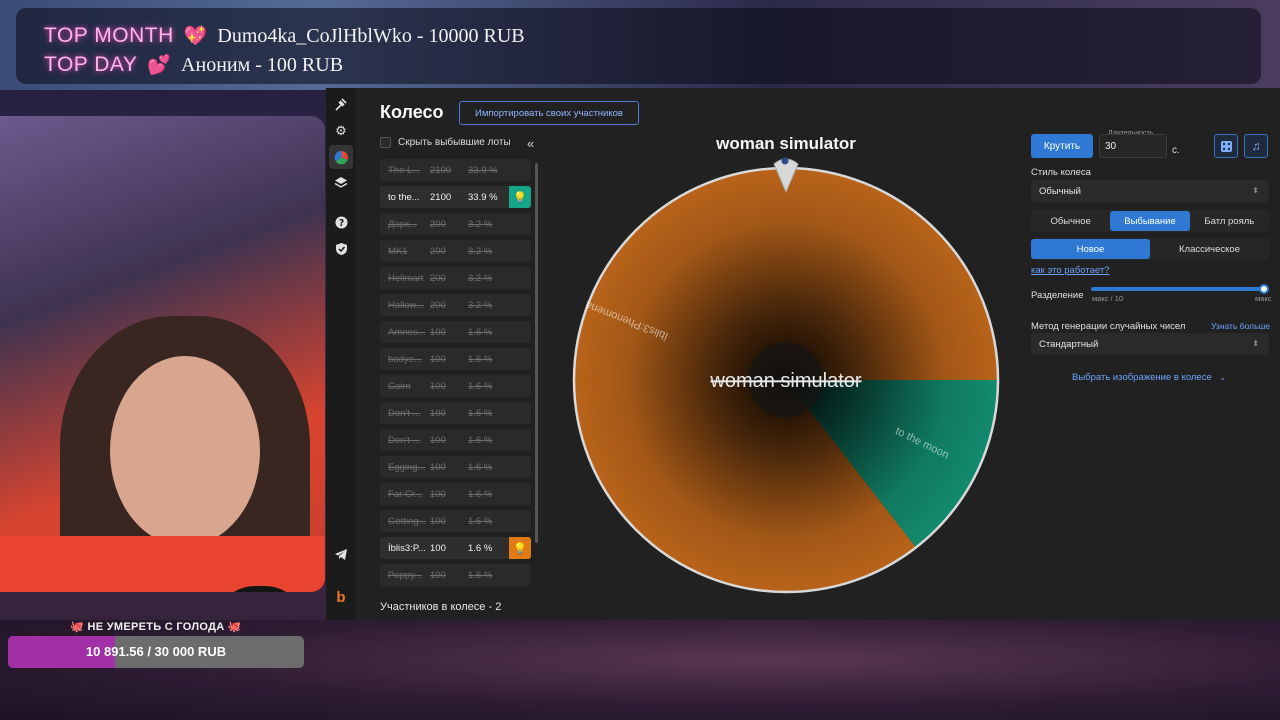 The width and height of the screenshot is (1280, 720). Describe the element at coordinates (341, 157) in the screenshot. I see `wheel-icon` at that location.